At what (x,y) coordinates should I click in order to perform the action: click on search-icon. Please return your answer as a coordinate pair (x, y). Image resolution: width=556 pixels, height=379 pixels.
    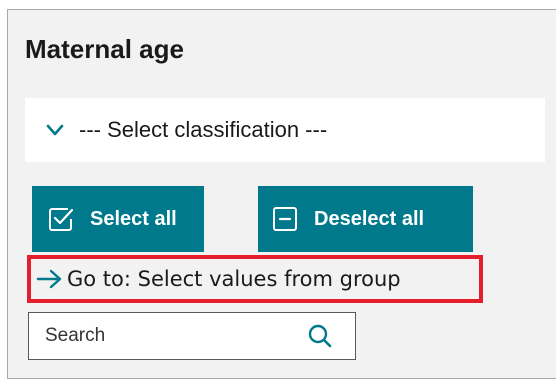
    Looking at the image, I should click on (320, 336).